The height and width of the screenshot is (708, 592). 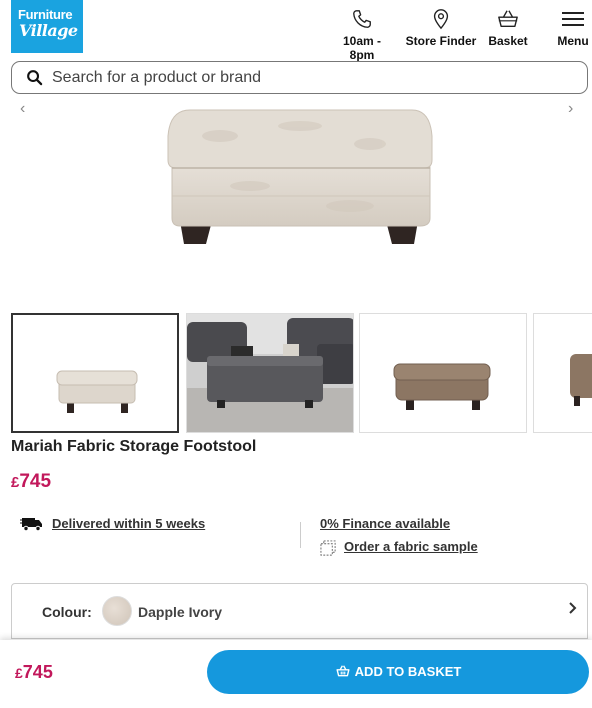 I want to click on delivery-van-icon, so click(x=31, y=525).